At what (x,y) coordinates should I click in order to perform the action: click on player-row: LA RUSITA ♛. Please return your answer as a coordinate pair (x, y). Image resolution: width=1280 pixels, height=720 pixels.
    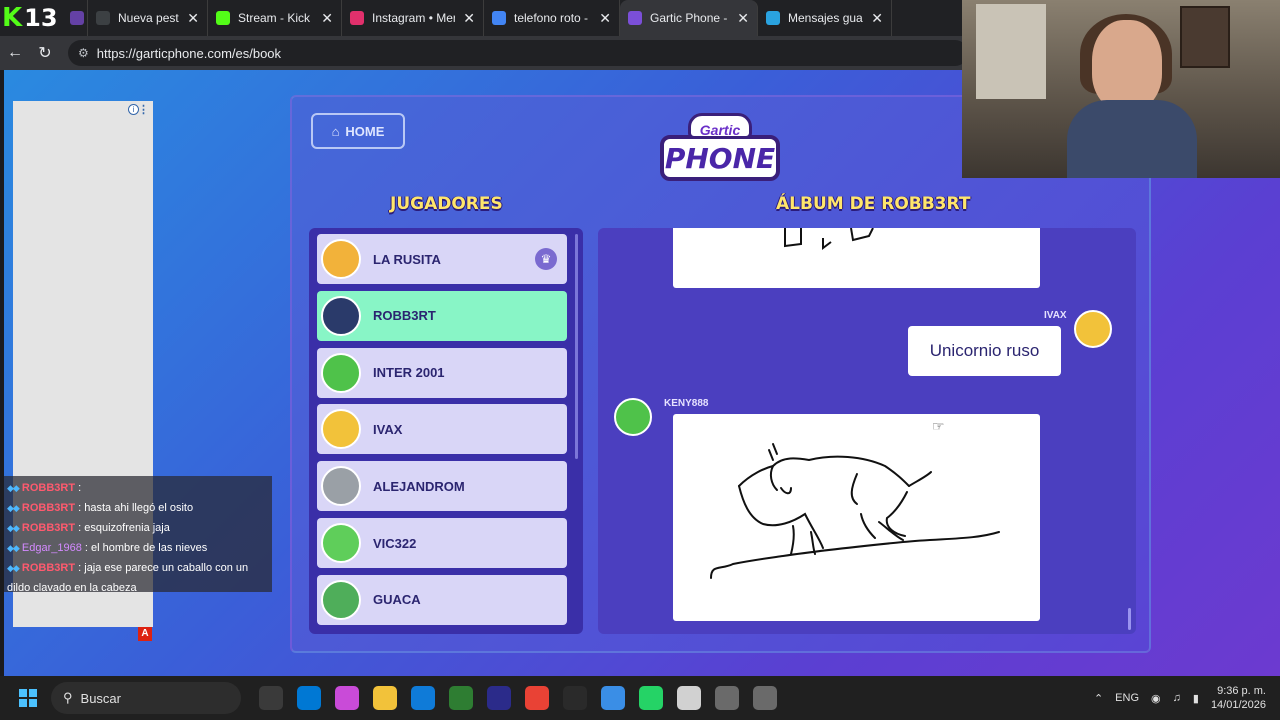
    Looking at the image, I should click on (442, 259).